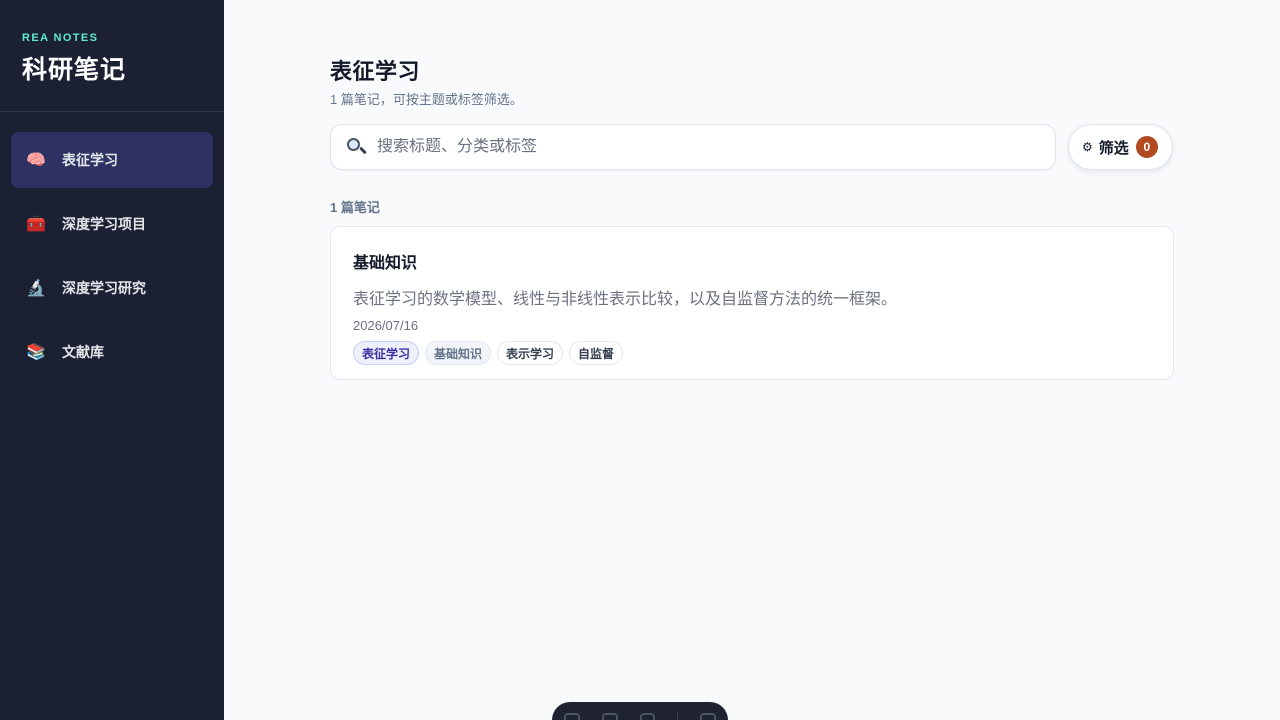 Image resolution: width=1280 pixels, height=720 pixels. What do you see at coordinates (386, 353) in the screenshot?
I see `tag: 表征学习` at bounding box center [386, 353].